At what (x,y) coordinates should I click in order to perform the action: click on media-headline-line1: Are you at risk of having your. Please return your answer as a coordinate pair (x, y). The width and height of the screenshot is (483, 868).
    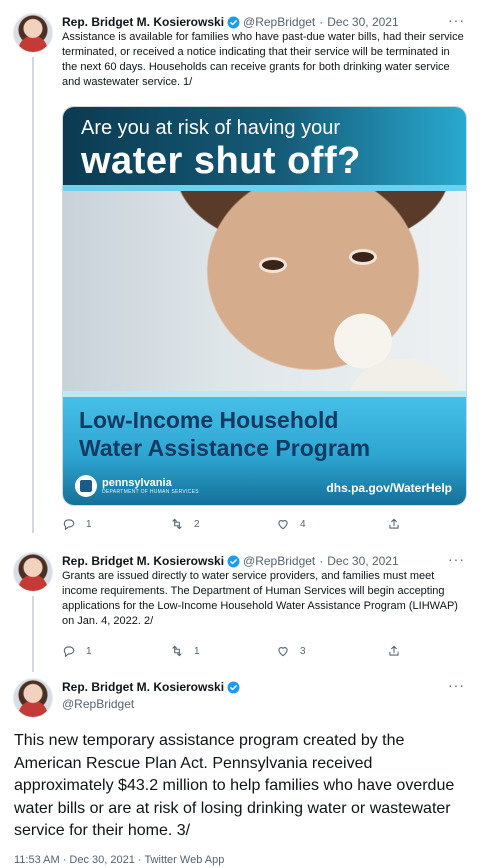
    Looking at the image, I should click on (211, 128).